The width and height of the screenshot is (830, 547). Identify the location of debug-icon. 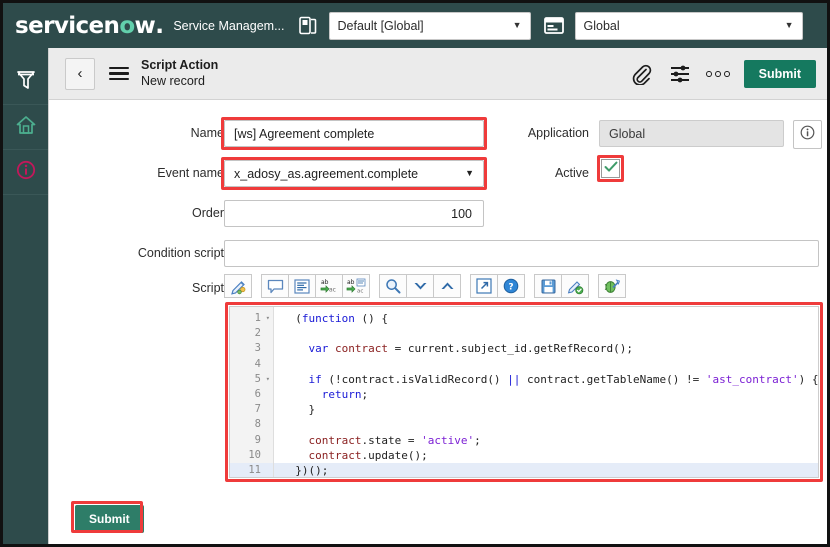
(612, 286).